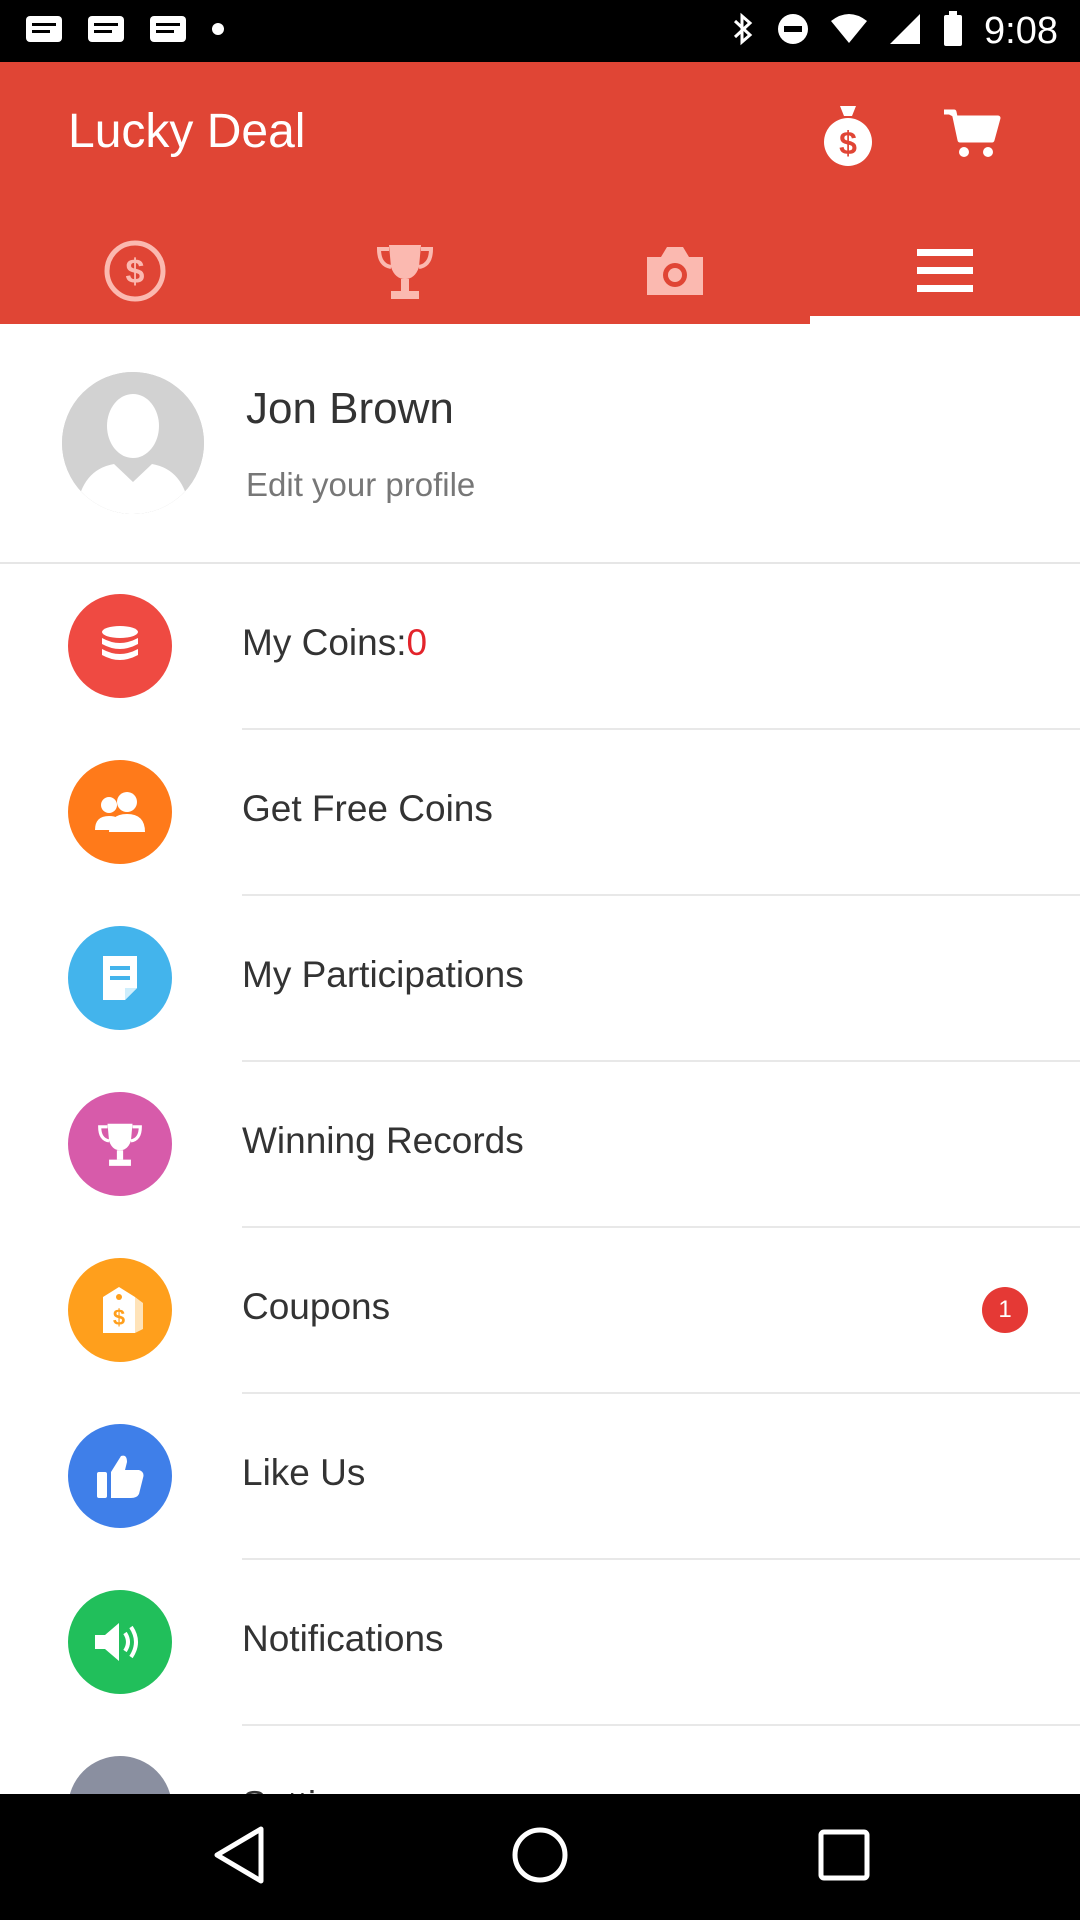  Describe the element at coordinates (304, 1472) in the screenshot. I see `like-us-label: Like Us` at that location.